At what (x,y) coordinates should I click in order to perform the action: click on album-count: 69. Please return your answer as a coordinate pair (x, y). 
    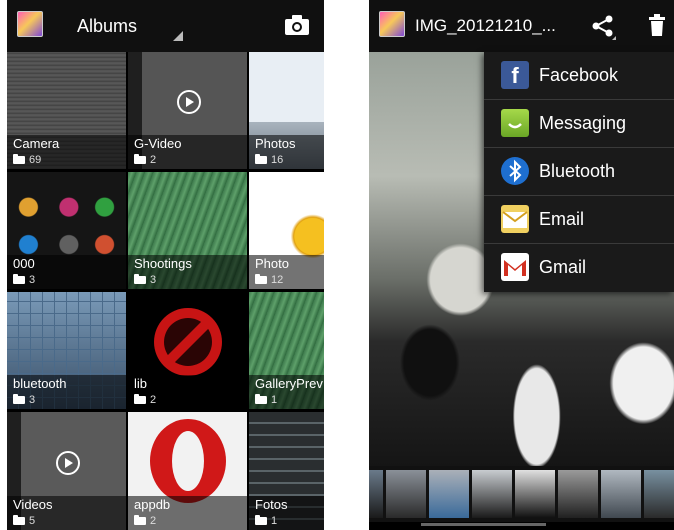
    Looking at the image, I should click on (35, 160).